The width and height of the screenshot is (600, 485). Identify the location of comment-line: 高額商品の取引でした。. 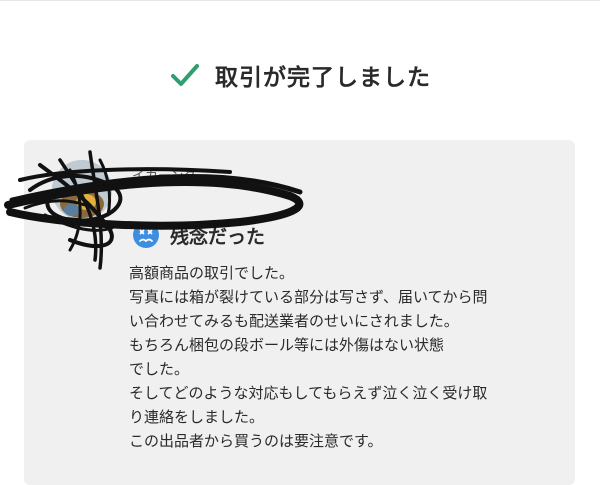
(212, 273).